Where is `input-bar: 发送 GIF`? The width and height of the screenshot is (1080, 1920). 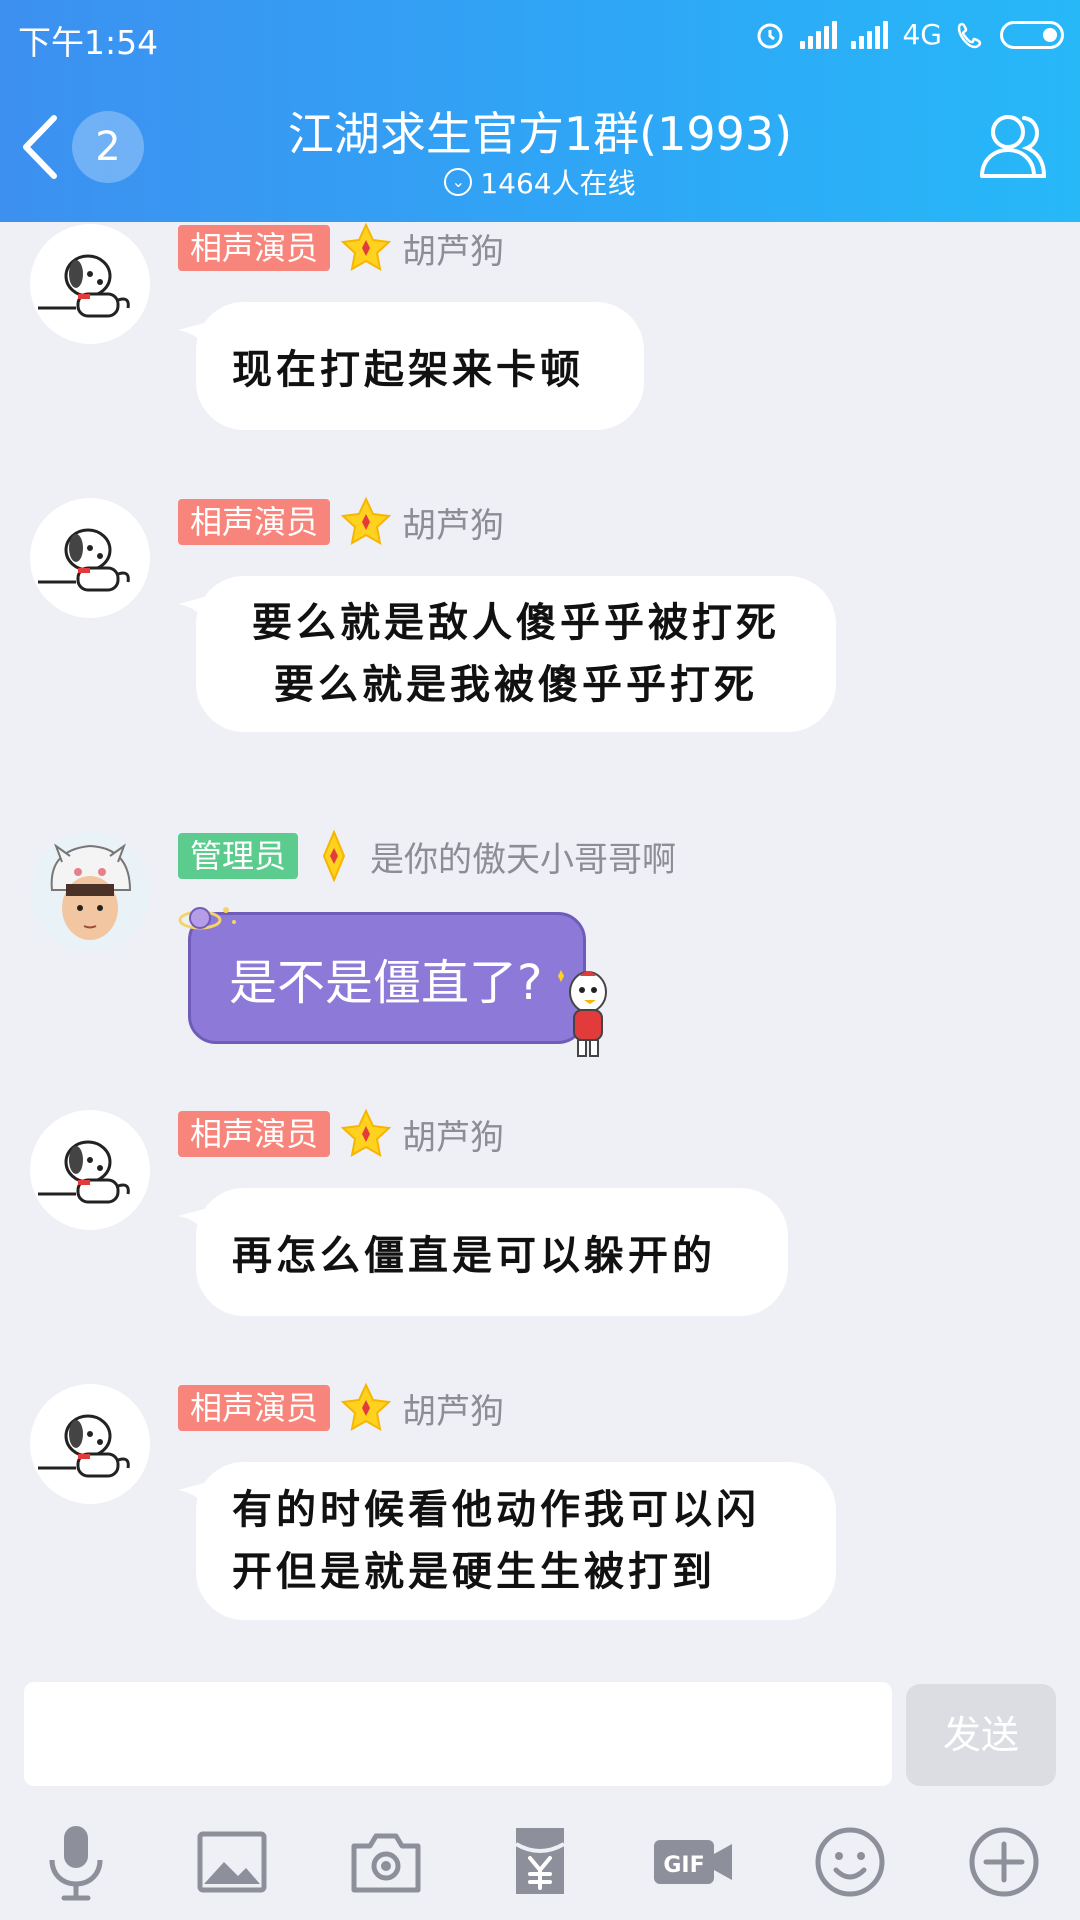 input-bar: 发送 GIF is located at coordinates (540, 1801).